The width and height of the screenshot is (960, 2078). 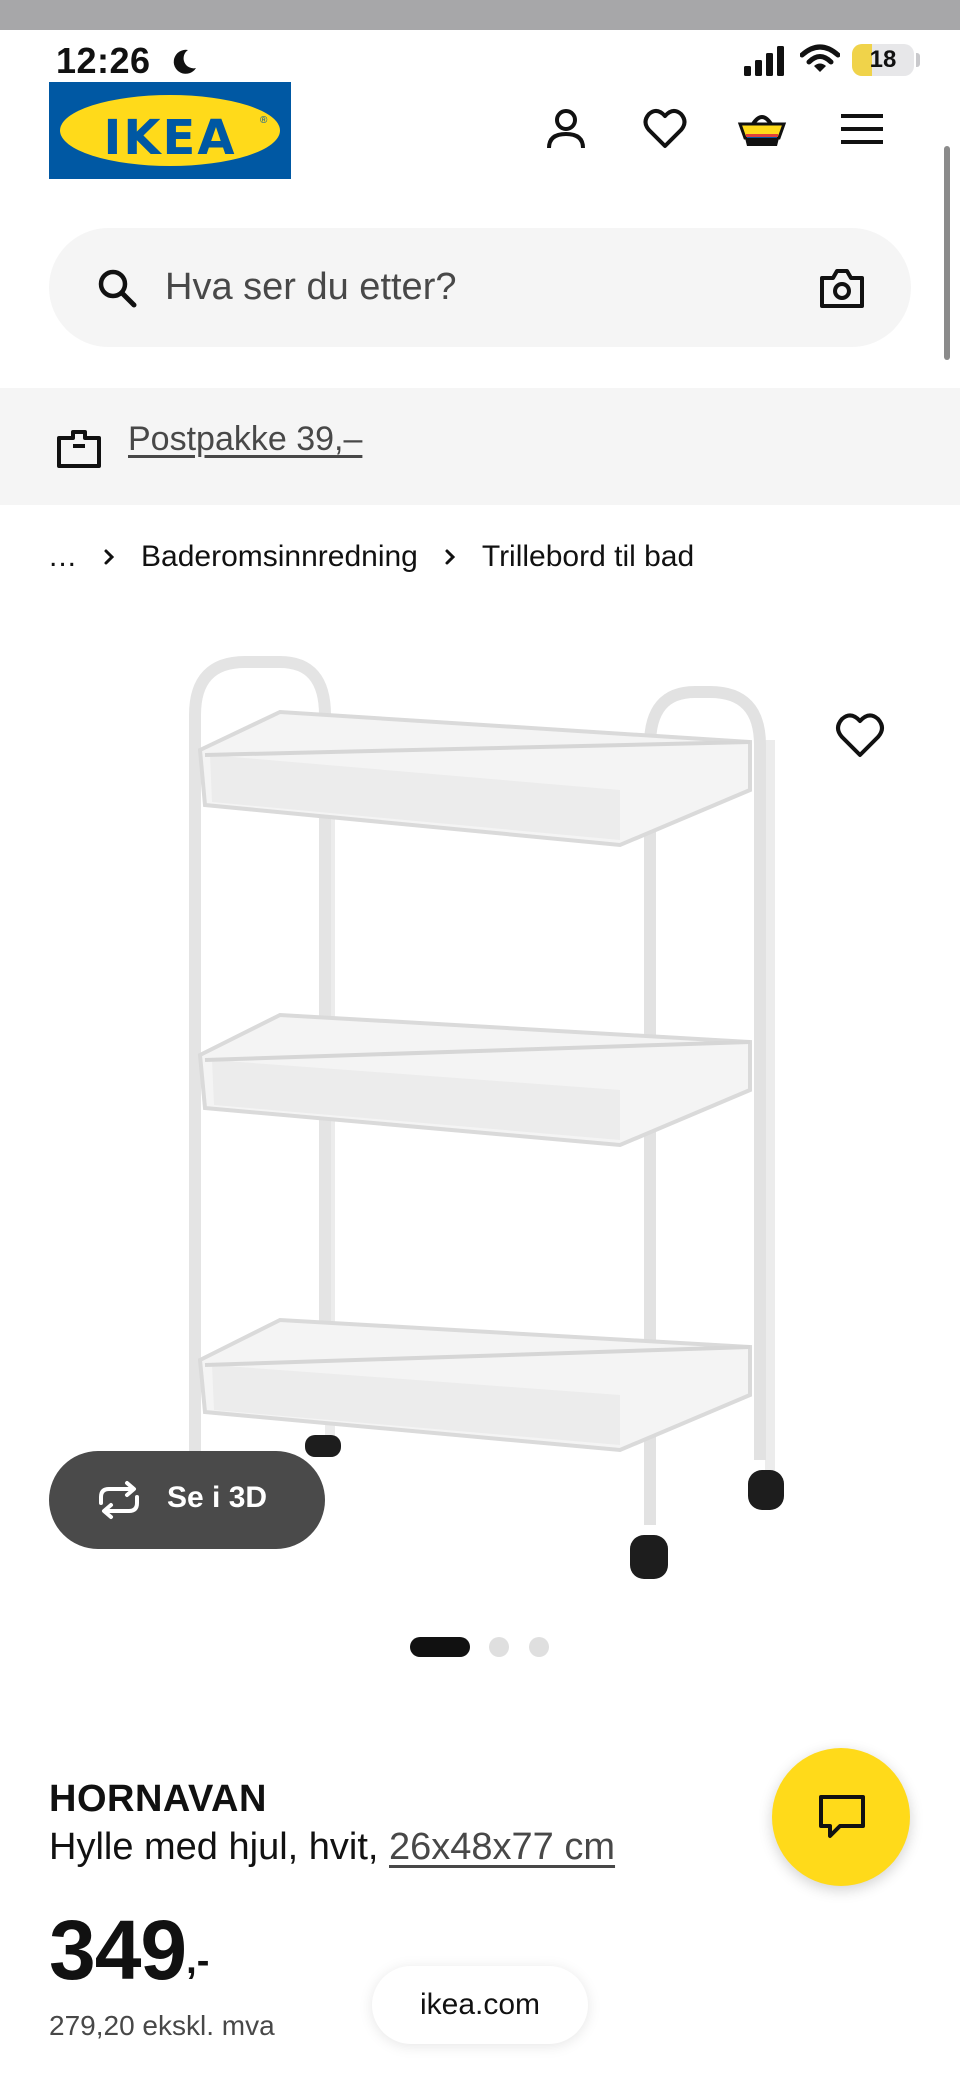 I want to click on carousel-indicator, so click(x=480, y=1648).